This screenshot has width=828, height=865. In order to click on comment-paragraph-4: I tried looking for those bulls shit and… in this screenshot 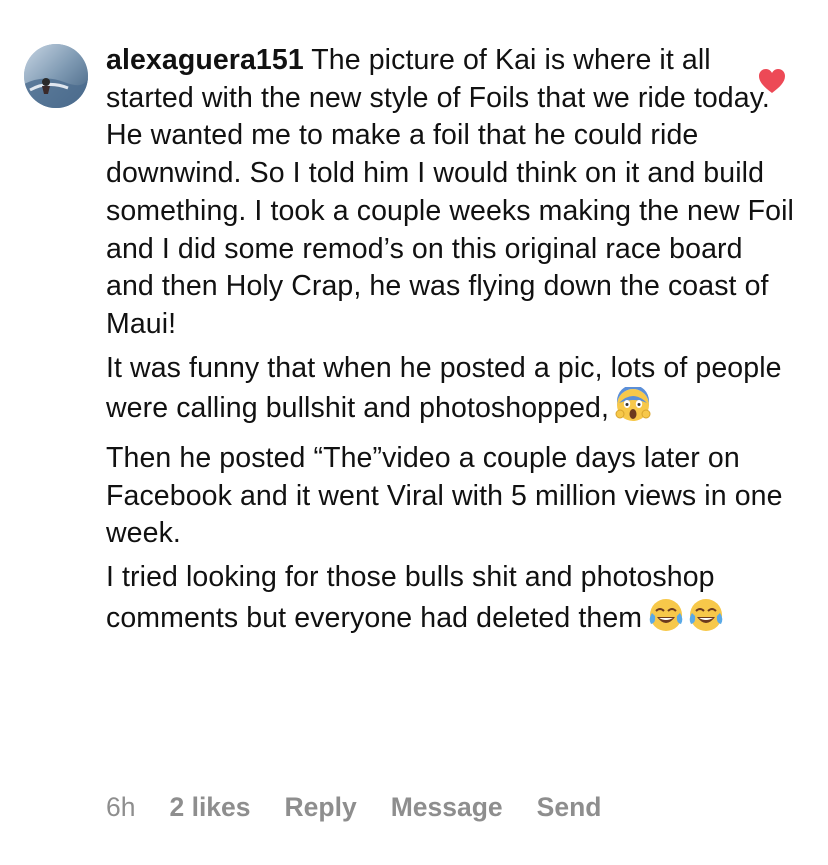, I will do `click(451, 601)`.